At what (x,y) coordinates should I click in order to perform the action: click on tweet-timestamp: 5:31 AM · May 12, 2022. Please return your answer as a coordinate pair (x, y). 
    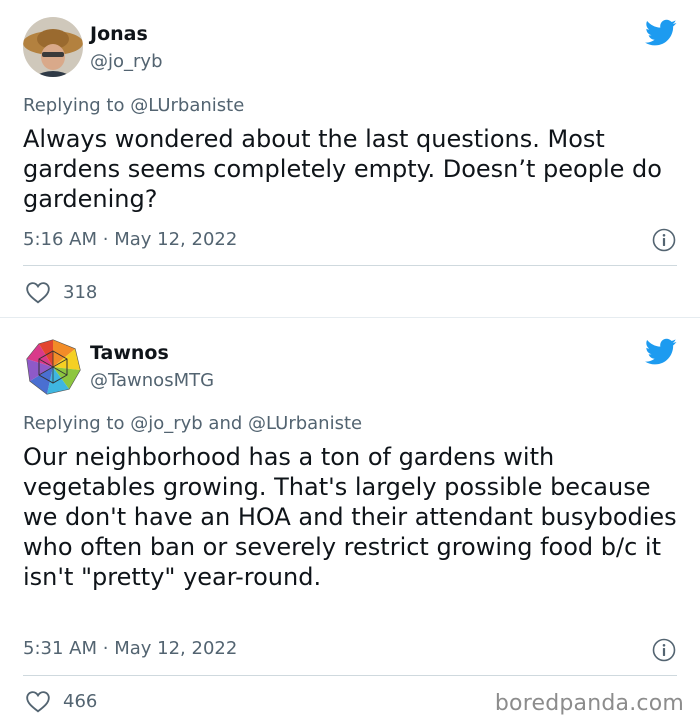
    Looking at the image, I should click on (130, 648).